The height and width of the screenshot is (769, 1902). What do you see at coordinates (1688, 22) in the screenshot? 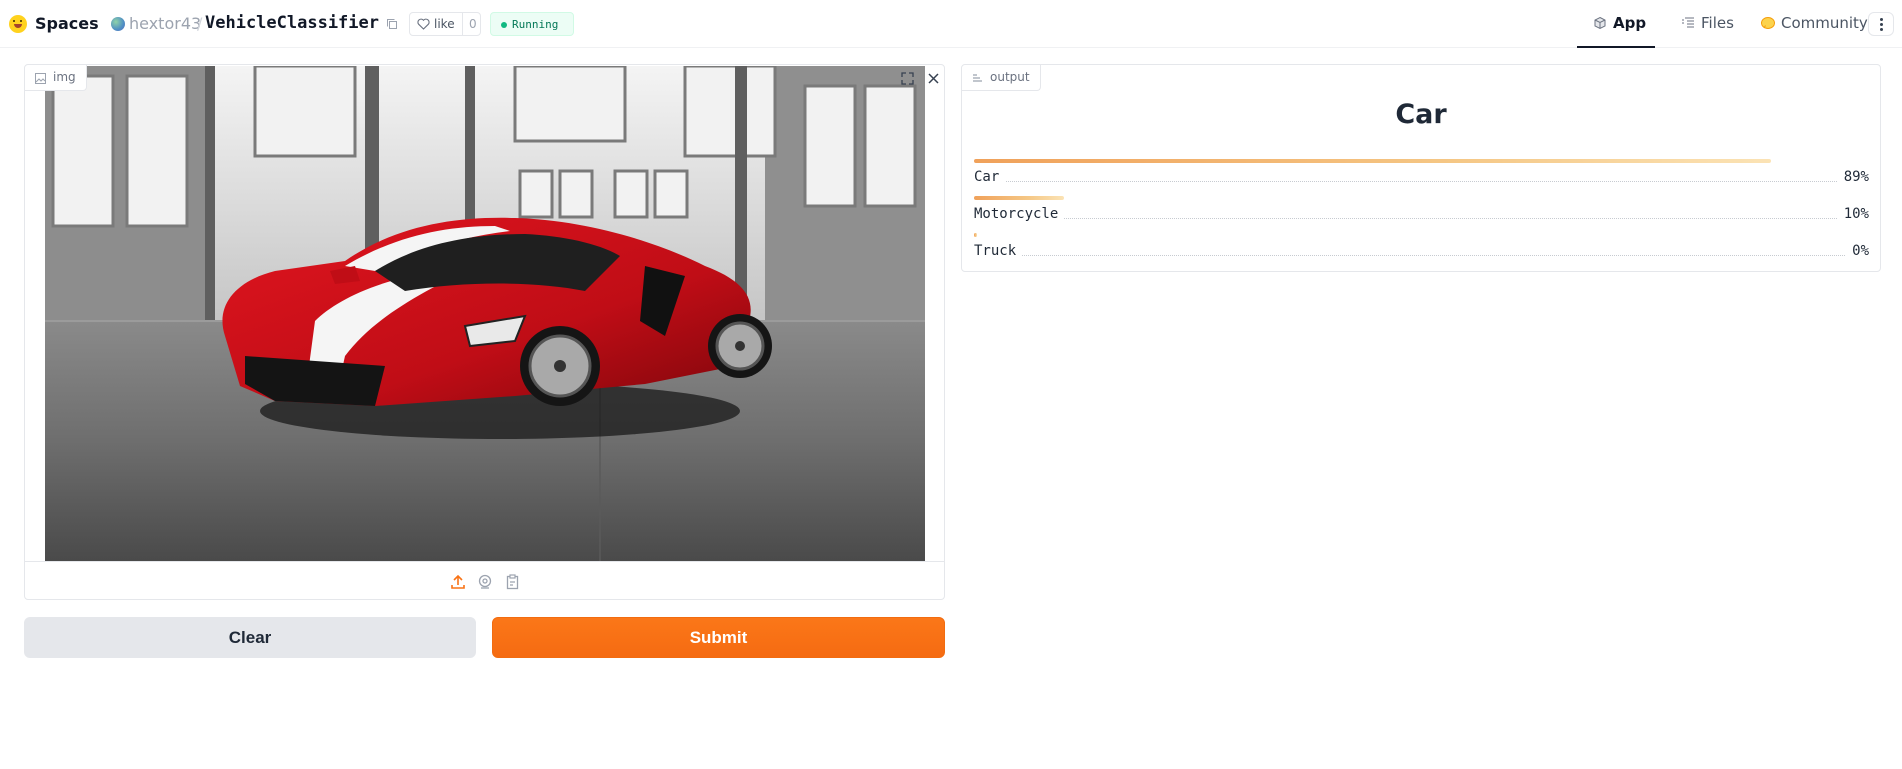
I see `files-icon` at bounding box center [1688, 22].